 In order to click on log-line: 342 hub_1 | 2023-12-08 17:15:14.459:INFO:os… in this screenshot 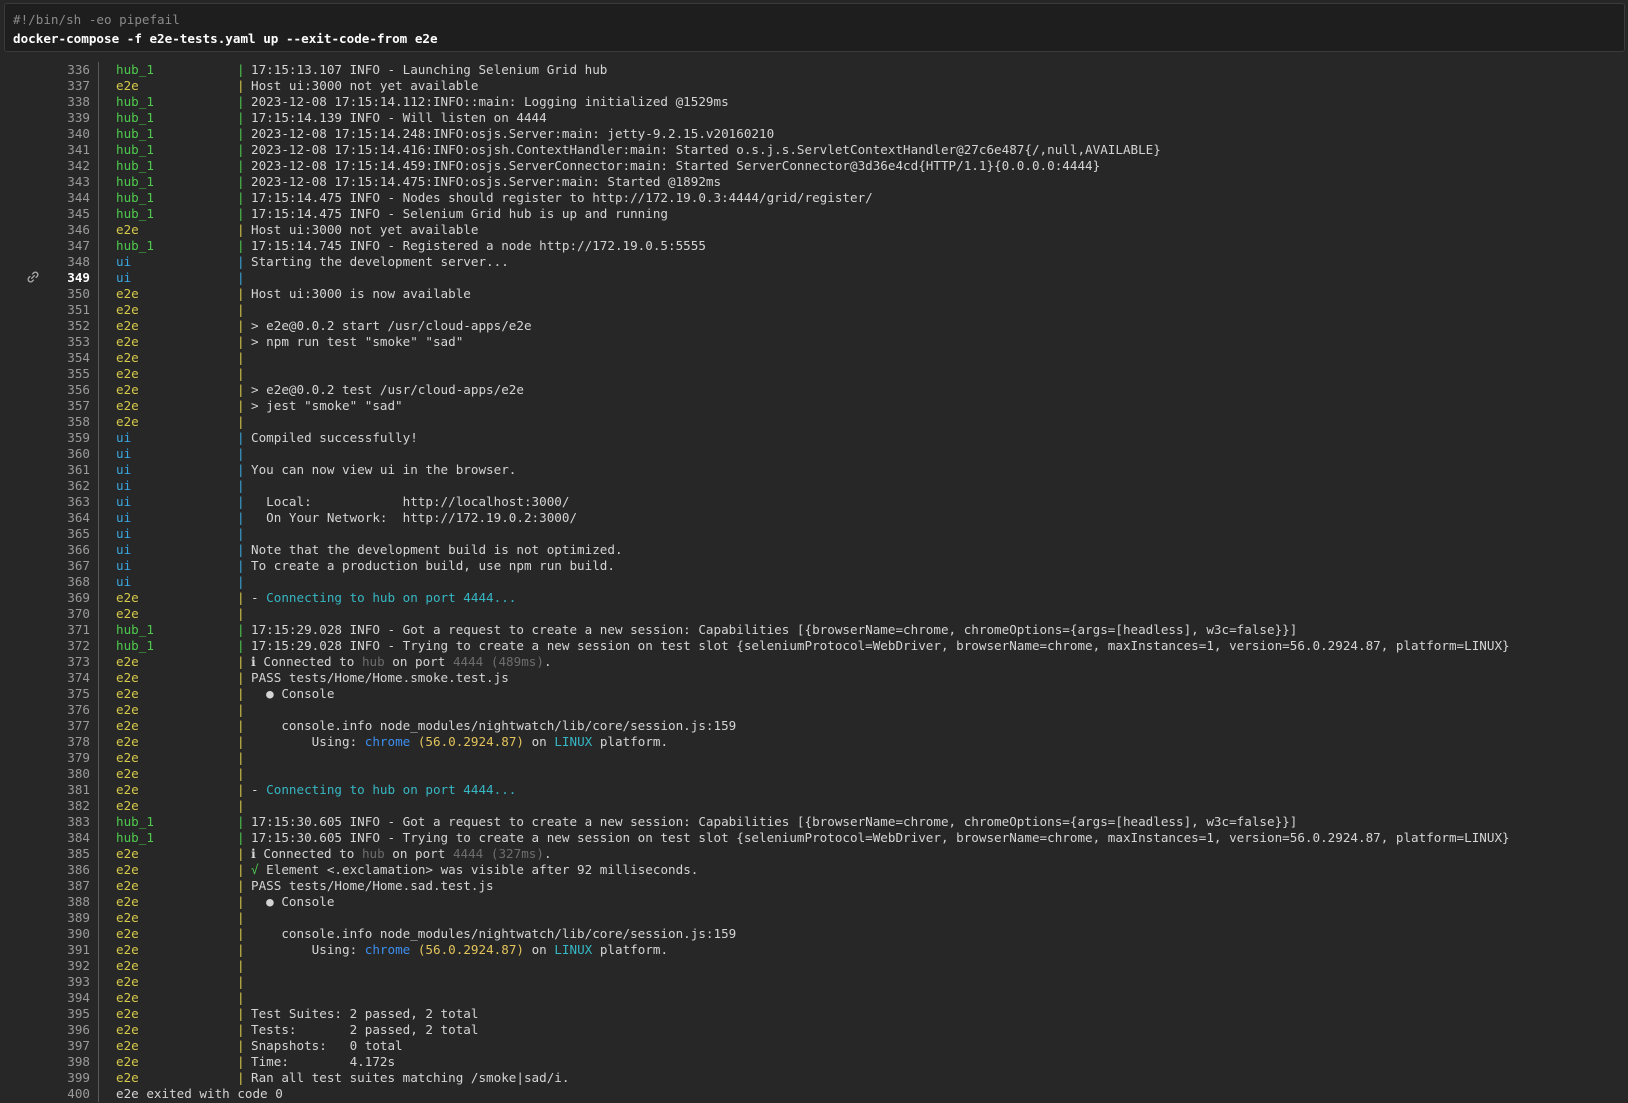, I will do `click(814, 166)`.